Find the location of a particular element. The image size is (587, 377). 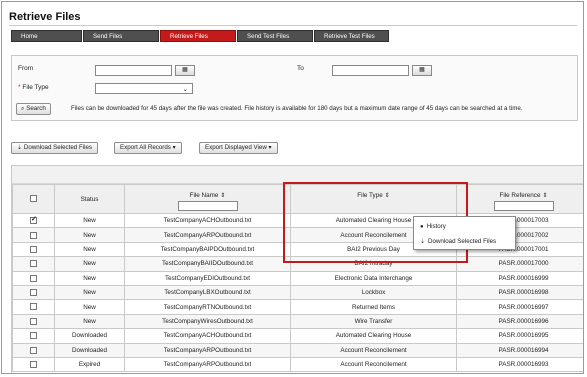

file-type-header-text: File Type ⇕ is located at coordinates (374, 195).